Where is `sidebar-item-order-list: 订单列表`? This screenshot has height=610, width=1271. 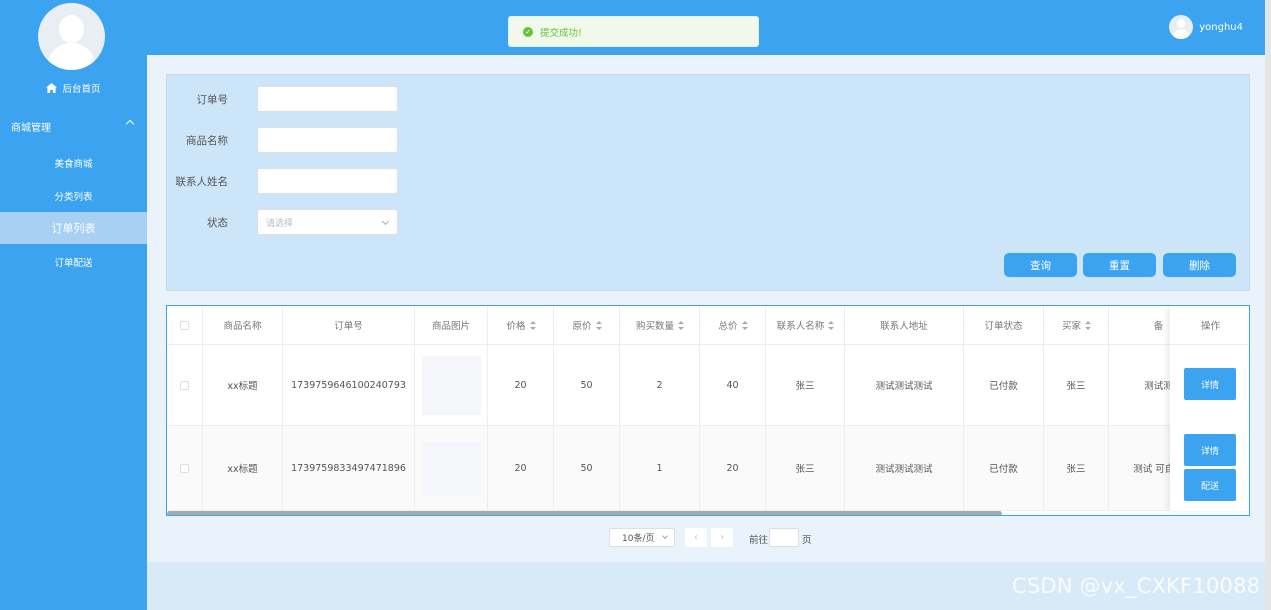 sidebar-item-order-list: 订单列表 is located at coordinates (73, 228).